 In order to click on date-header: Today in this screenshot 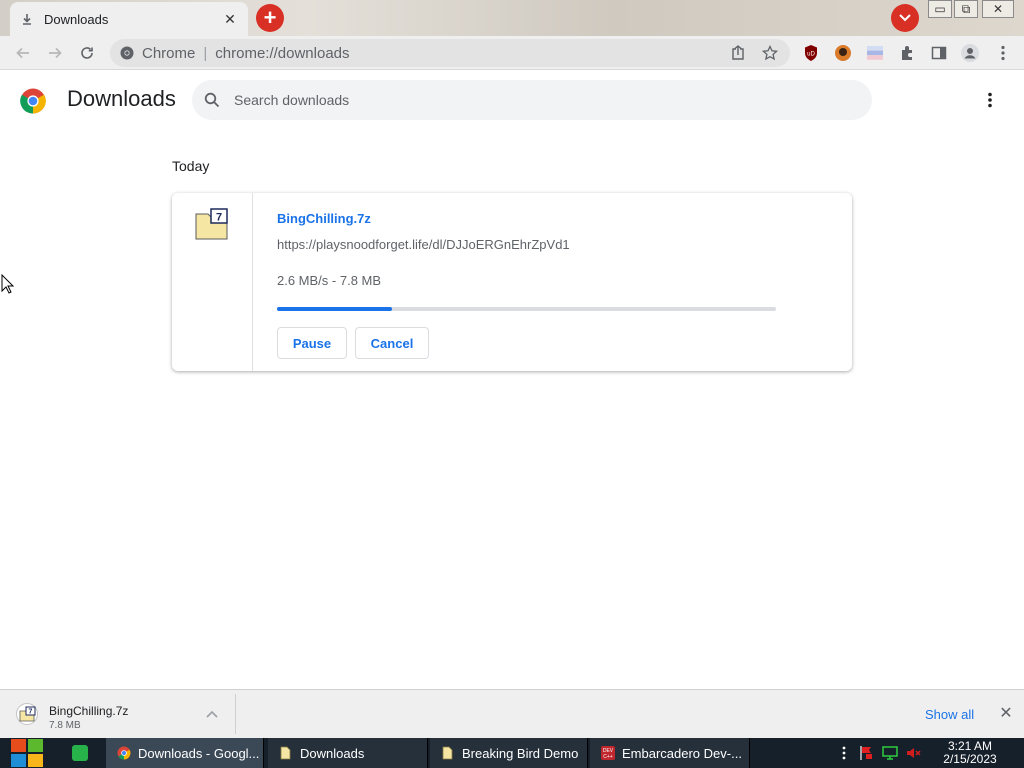, I will do `click(191, 166)`.